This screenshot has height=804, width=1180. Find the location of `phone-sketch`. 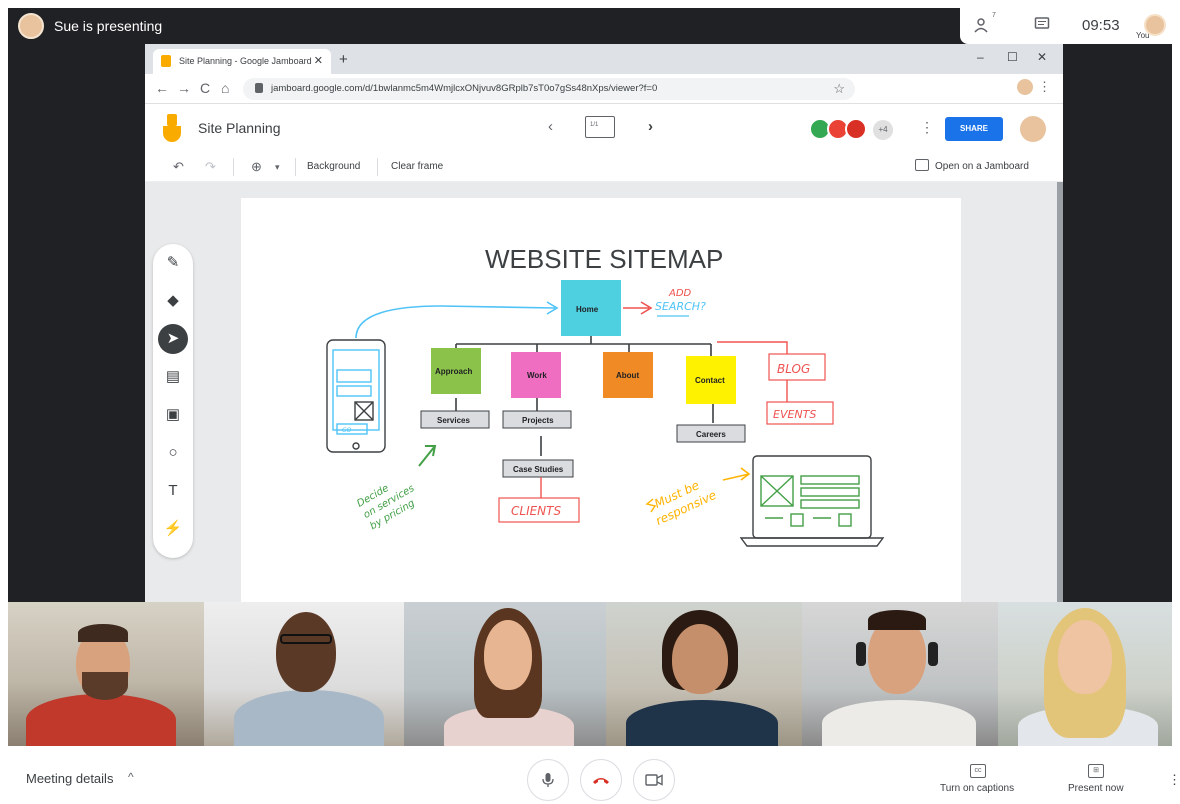

phone-sketch is located at coordinates (356, 396).